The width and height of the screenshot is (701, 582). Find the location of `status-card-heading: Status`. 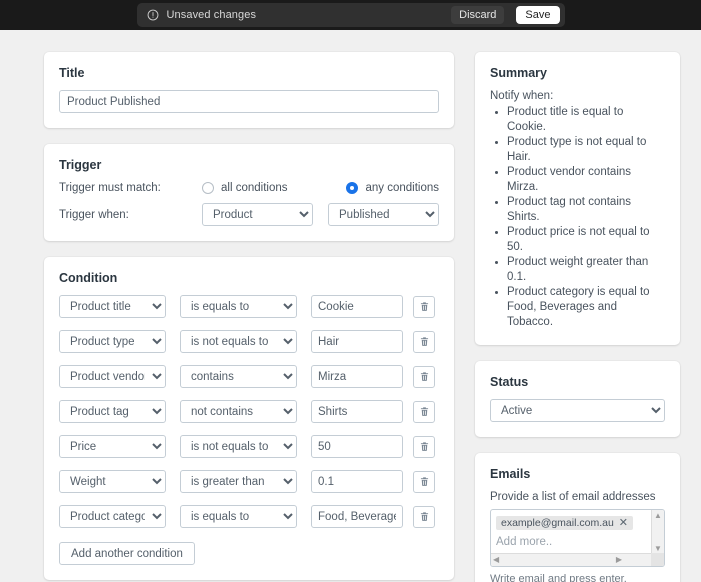

status-card-heading: Status is located at coordinates (509, 382).